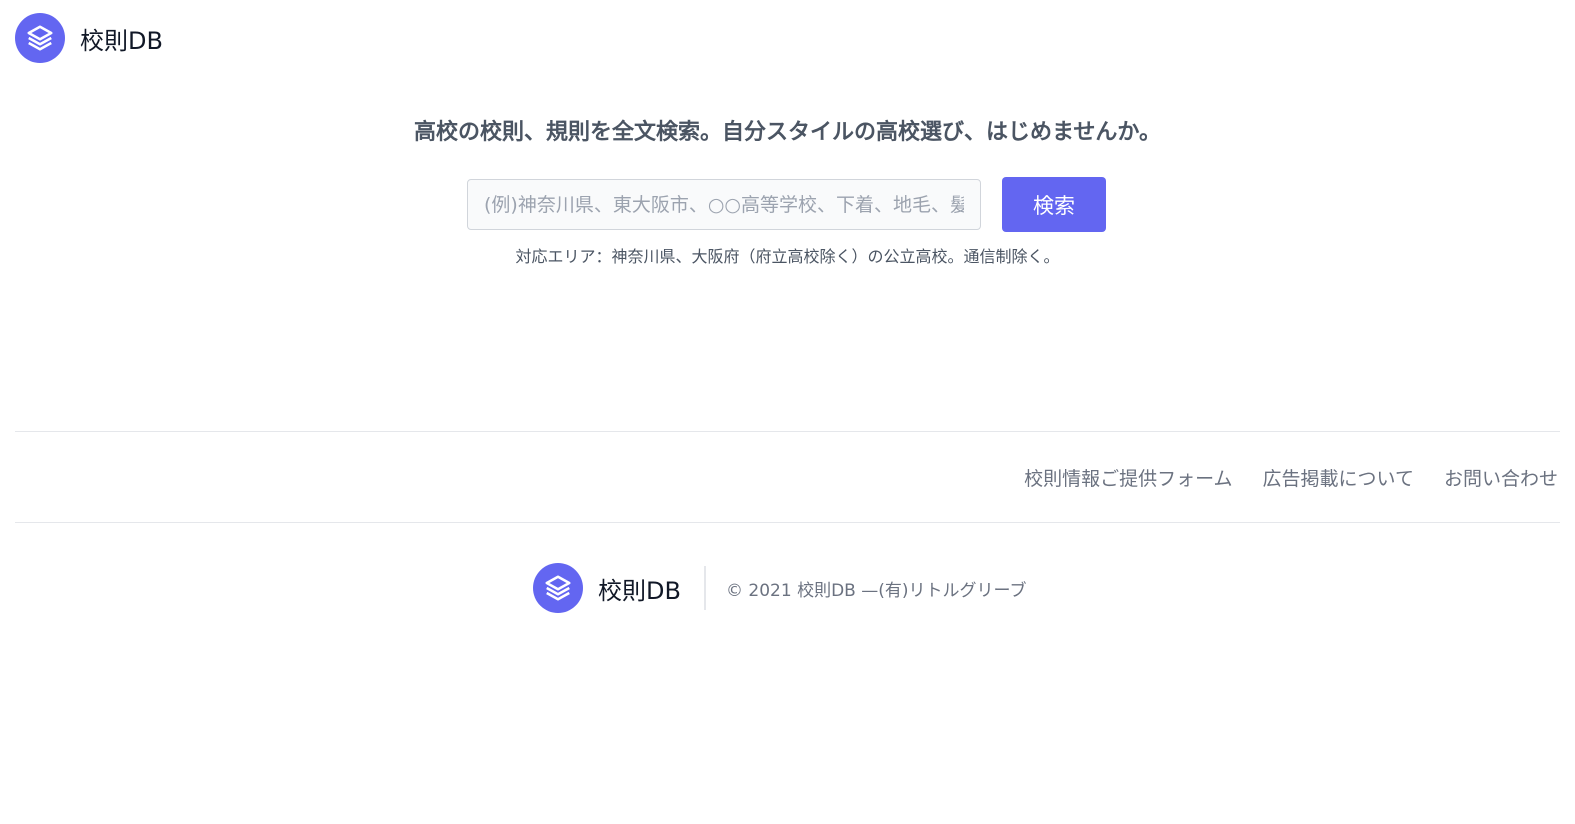  What do you see at coordinates (1338, 477) in the screenshot?
I see `link-advertising: 広告掲載について` at bounding box center [1338, 477].